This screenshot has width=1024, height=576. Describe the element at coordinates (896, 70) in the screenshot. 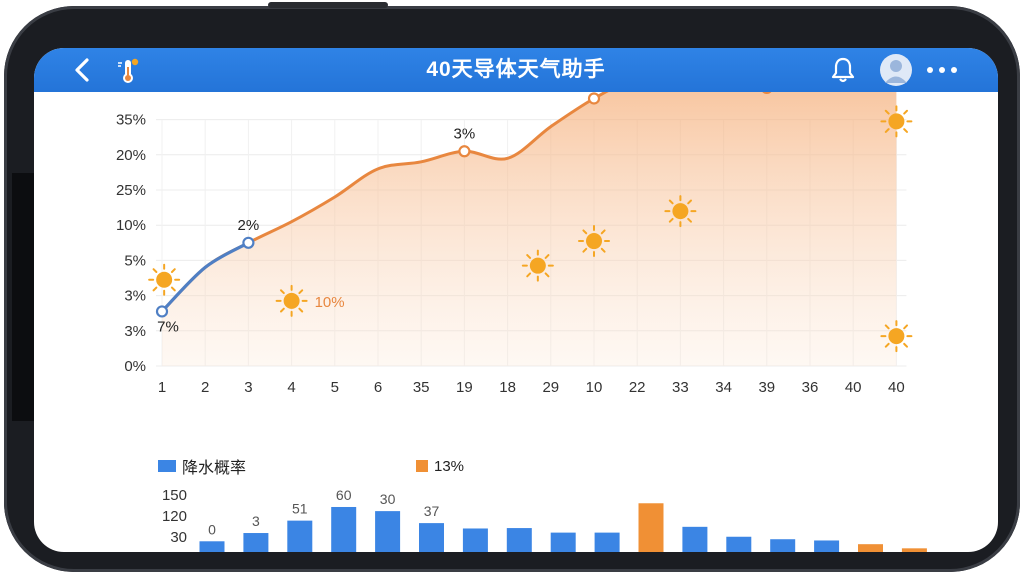

I see `avatar-icon` at that location.